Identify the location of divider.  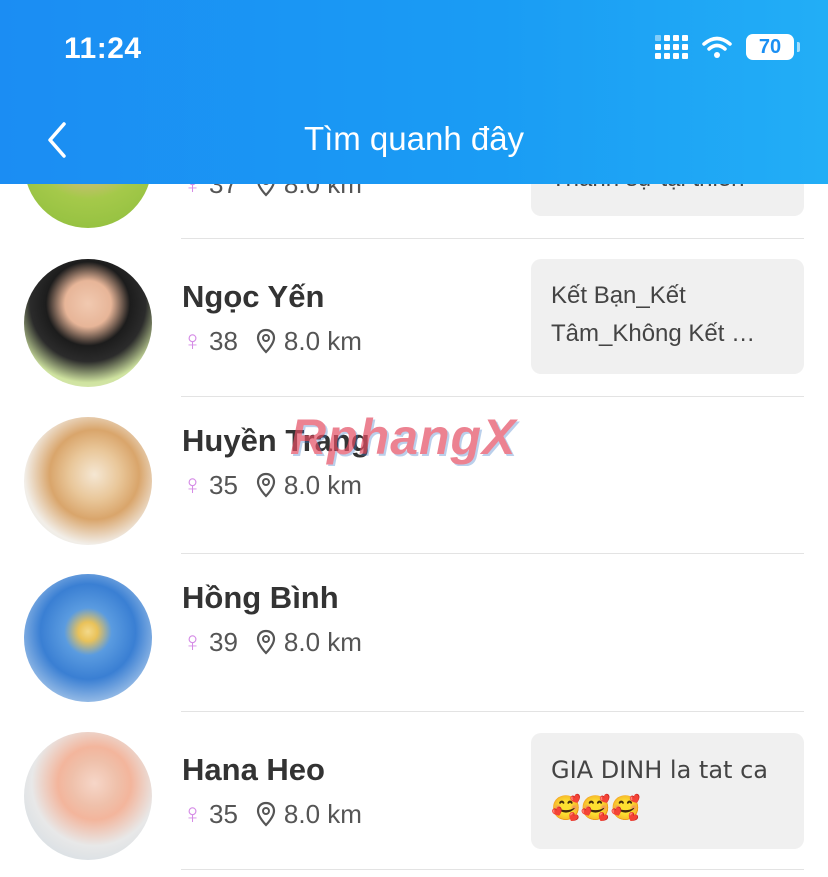
(492, 869).